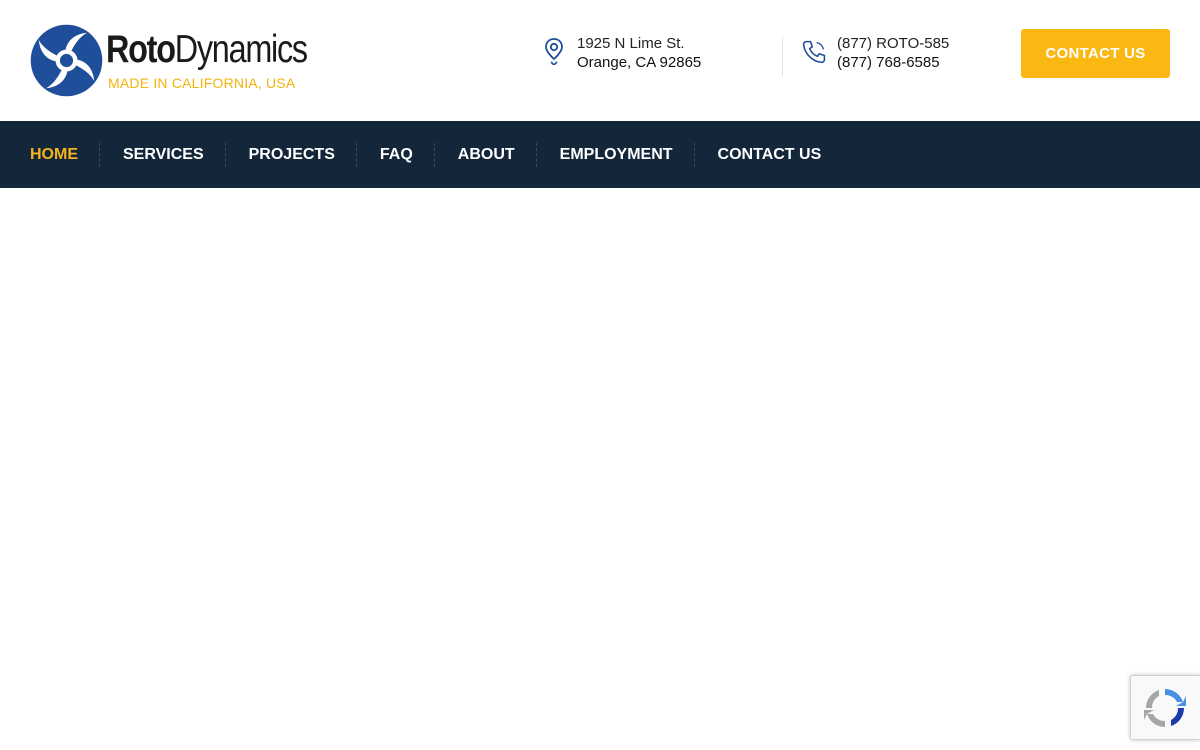  Describe the element at coordinates (893, 62) in the screenshot. I see `phone-number: (877) 768-6585` at that location.